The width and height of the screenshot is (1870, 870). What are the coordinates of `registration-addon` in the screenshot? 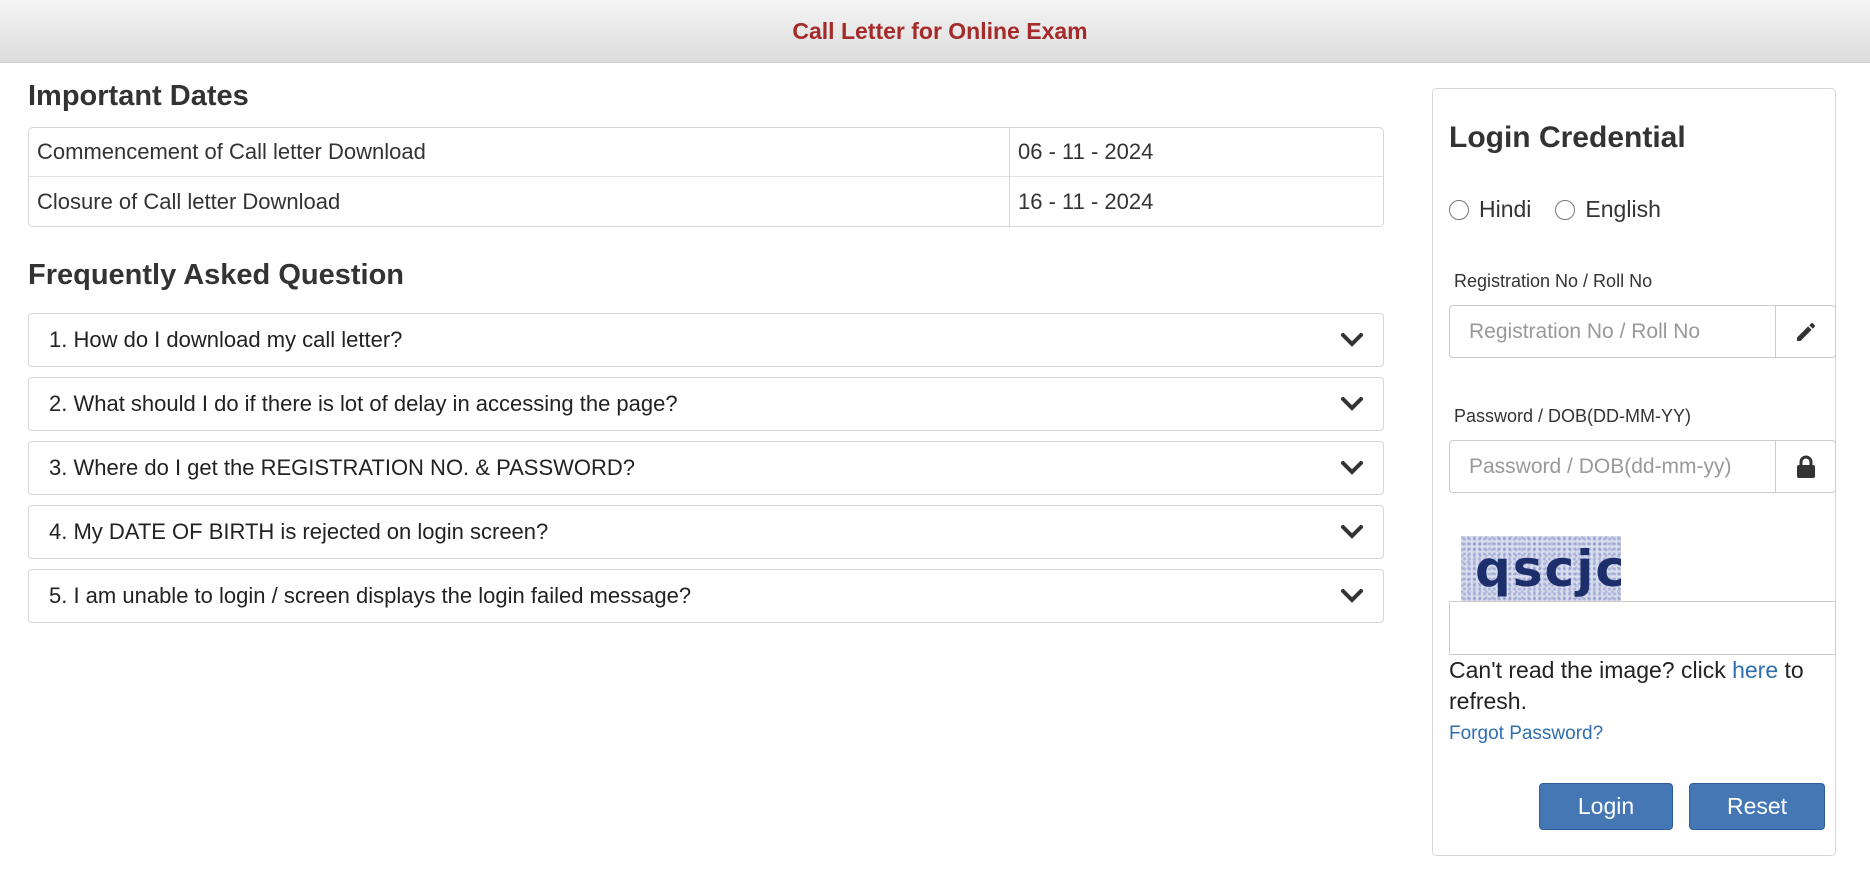 It's located at (1805, 331).